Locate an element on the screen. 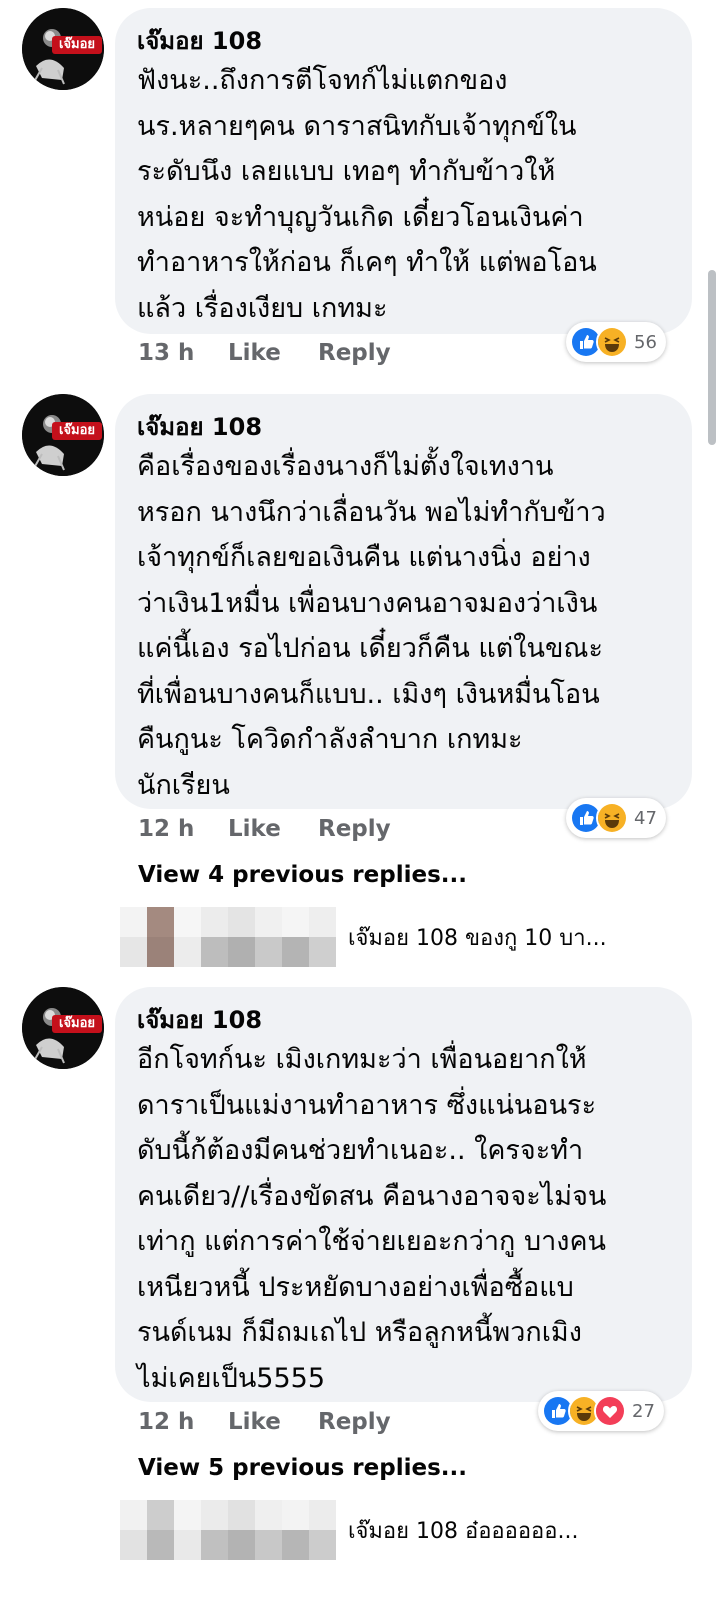 Image resolution: width=716 pixels, height=1612 pixels. reaction-summary: 56 is located at coordinates (616, 342).